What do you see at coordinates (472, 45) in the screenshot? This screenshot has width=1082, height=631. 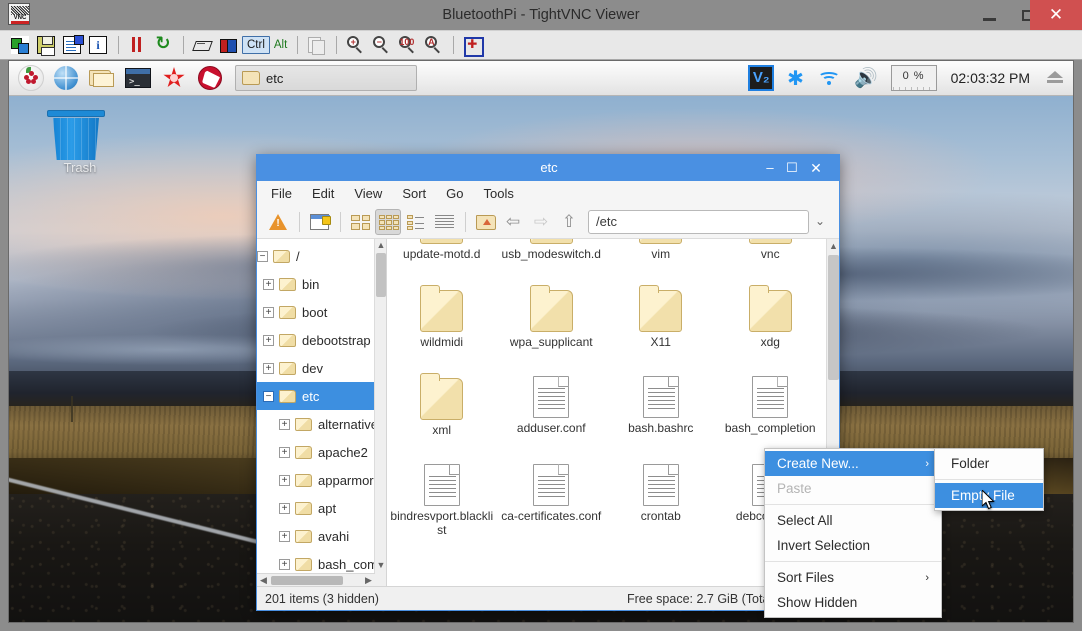 I see `fullscreen-icon` at bounding box center [472, 45].